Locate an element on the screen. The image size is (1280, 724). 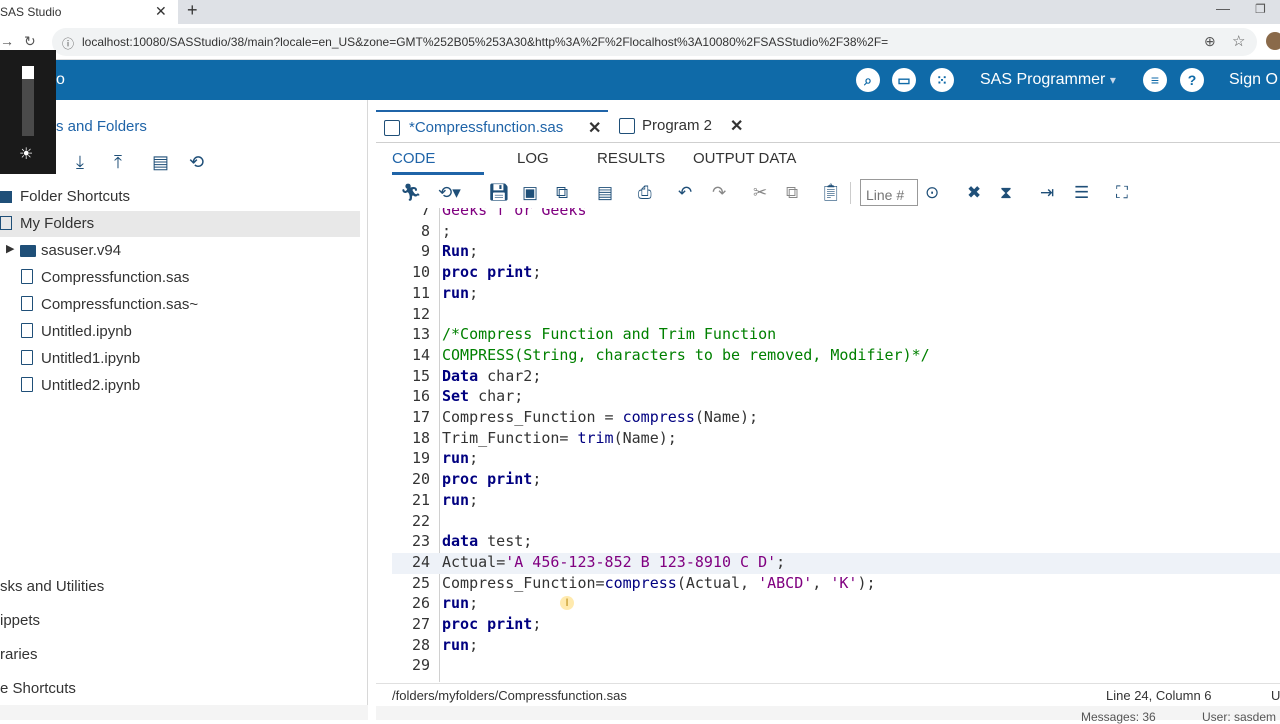
browser-tab: SAS Studio ✕ is located at coordinates (89, 12).